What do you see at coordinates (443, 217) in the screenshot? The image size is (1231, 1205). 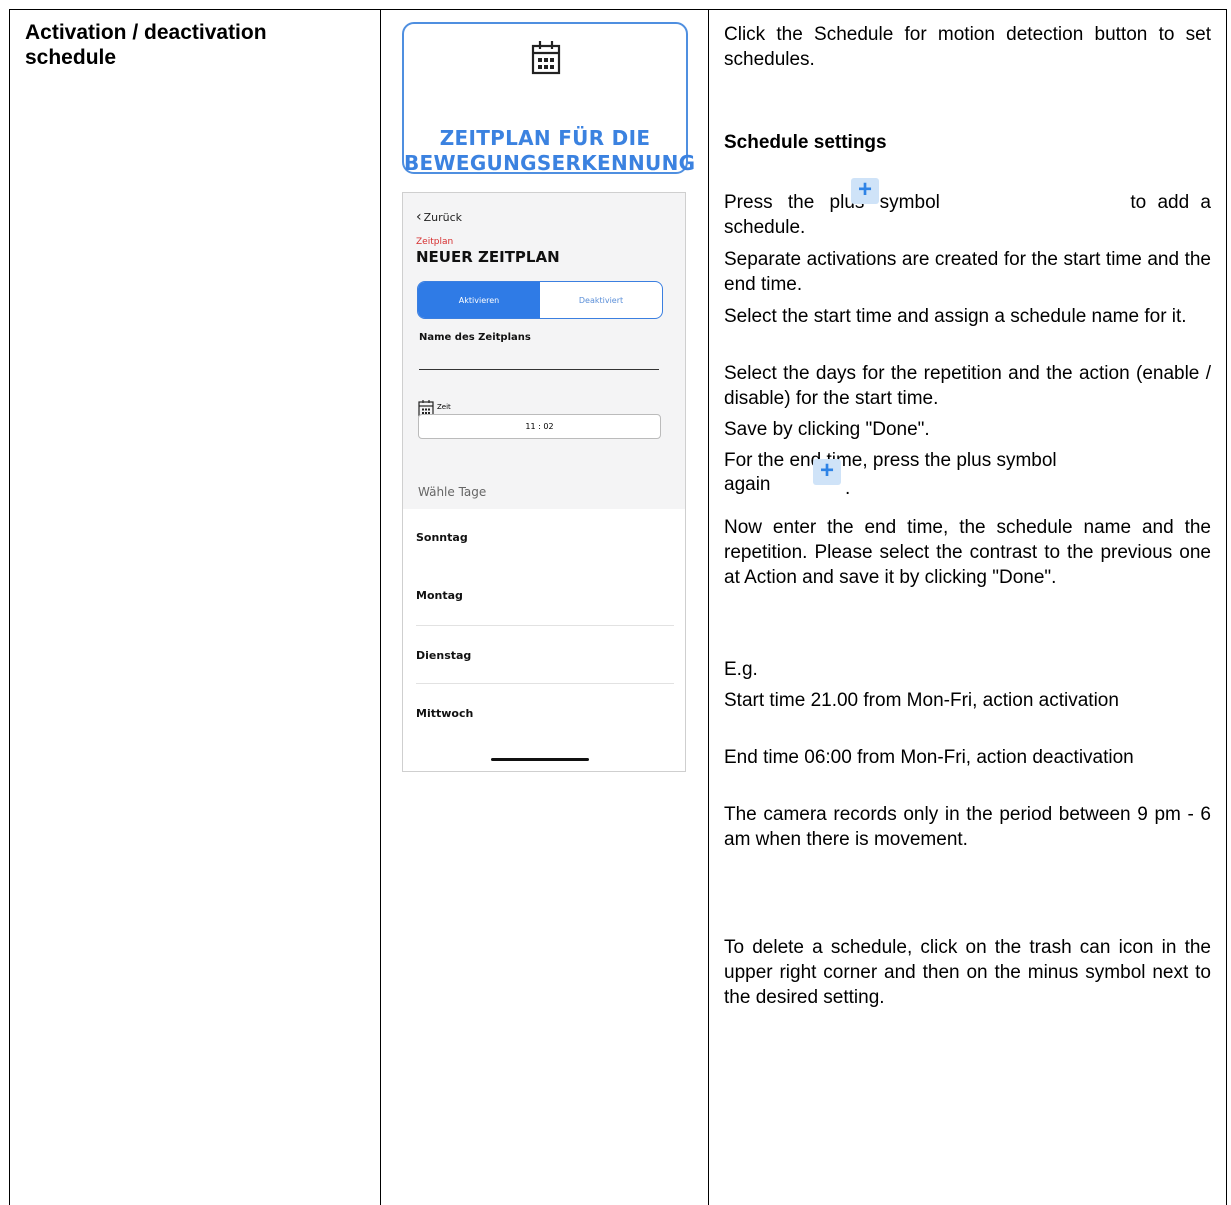 I see `back-label: Zurück` at bounding box center [443, 217].